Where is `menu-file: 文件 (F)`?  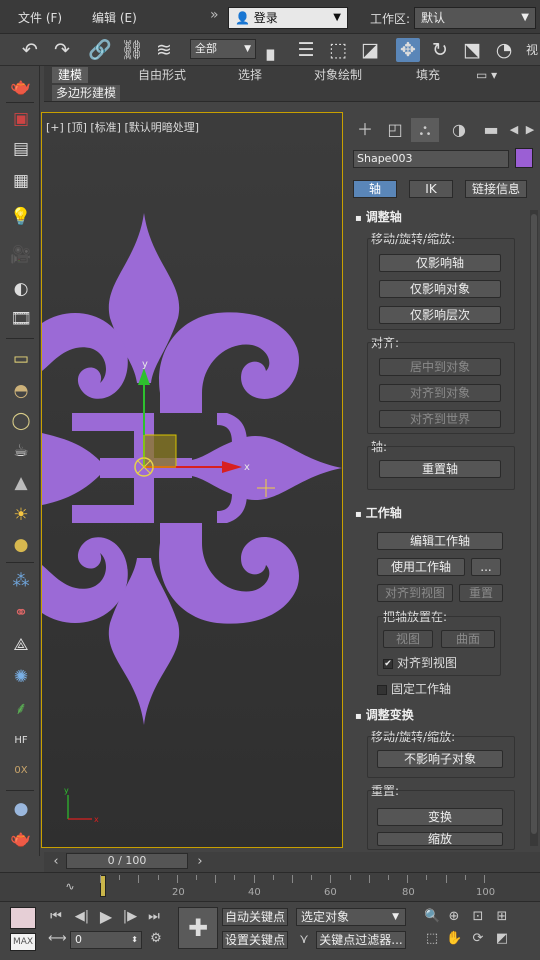
menu-file: 文件 (F) is located at coordinates (40, 17).